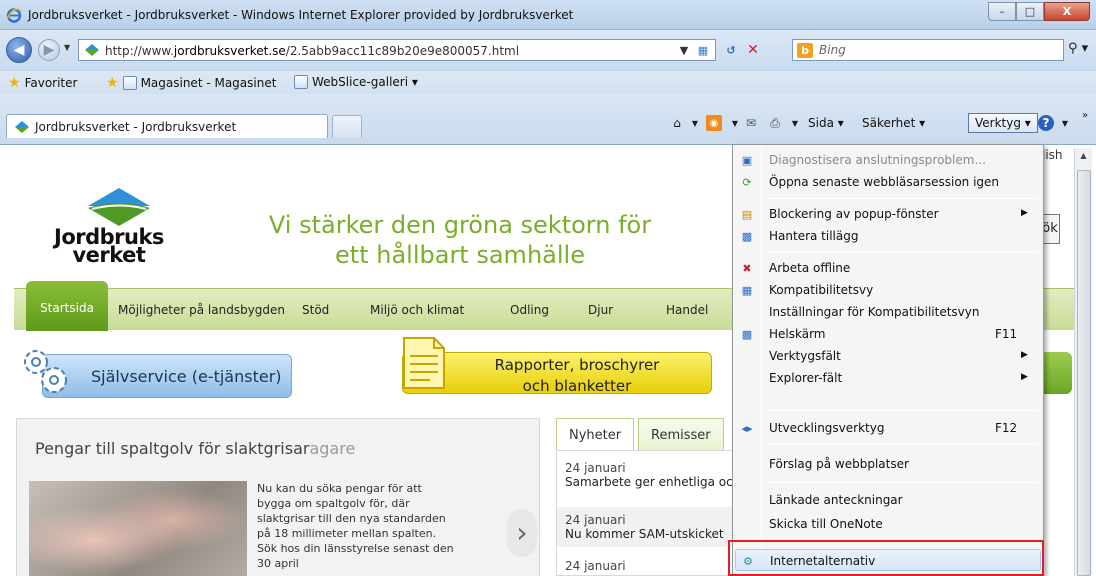 Image resolution: width=1096 pixels, height=576 pixels. I want to click on tab-nyheter: Nyheter, so click(595, 434).